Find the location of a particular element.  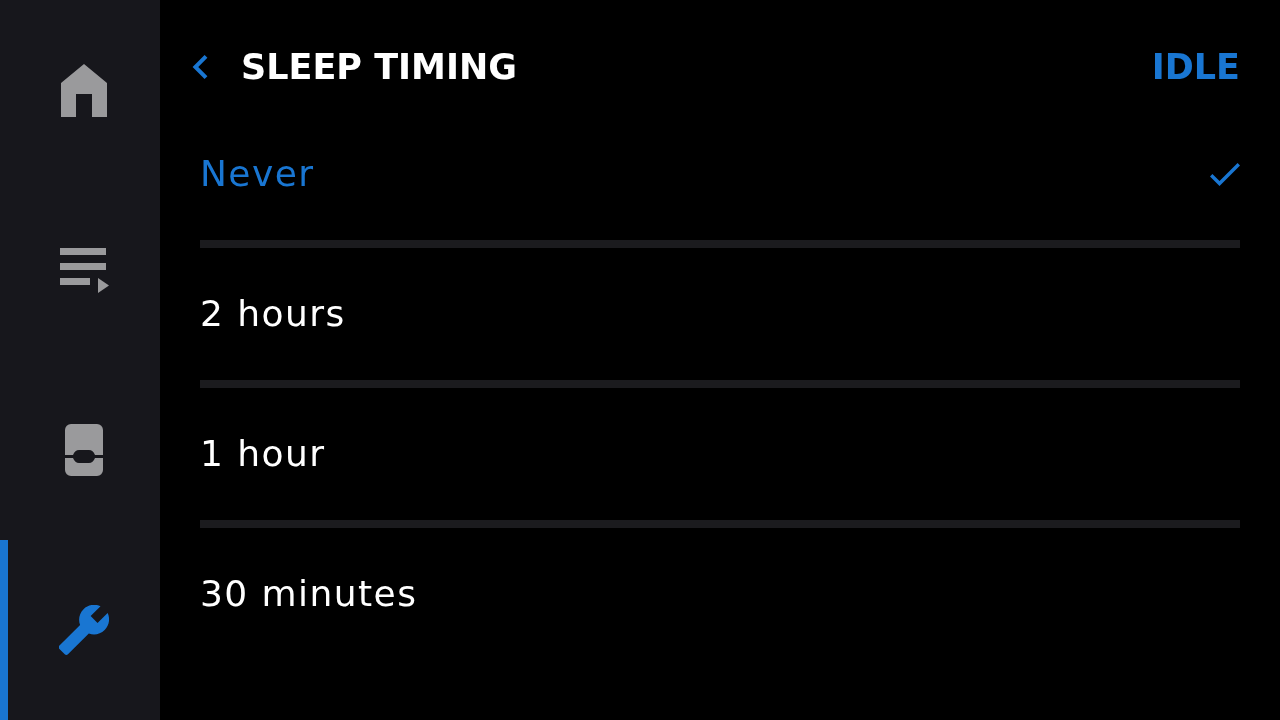

chevron-left-icon is located at coordinates (200, 67).